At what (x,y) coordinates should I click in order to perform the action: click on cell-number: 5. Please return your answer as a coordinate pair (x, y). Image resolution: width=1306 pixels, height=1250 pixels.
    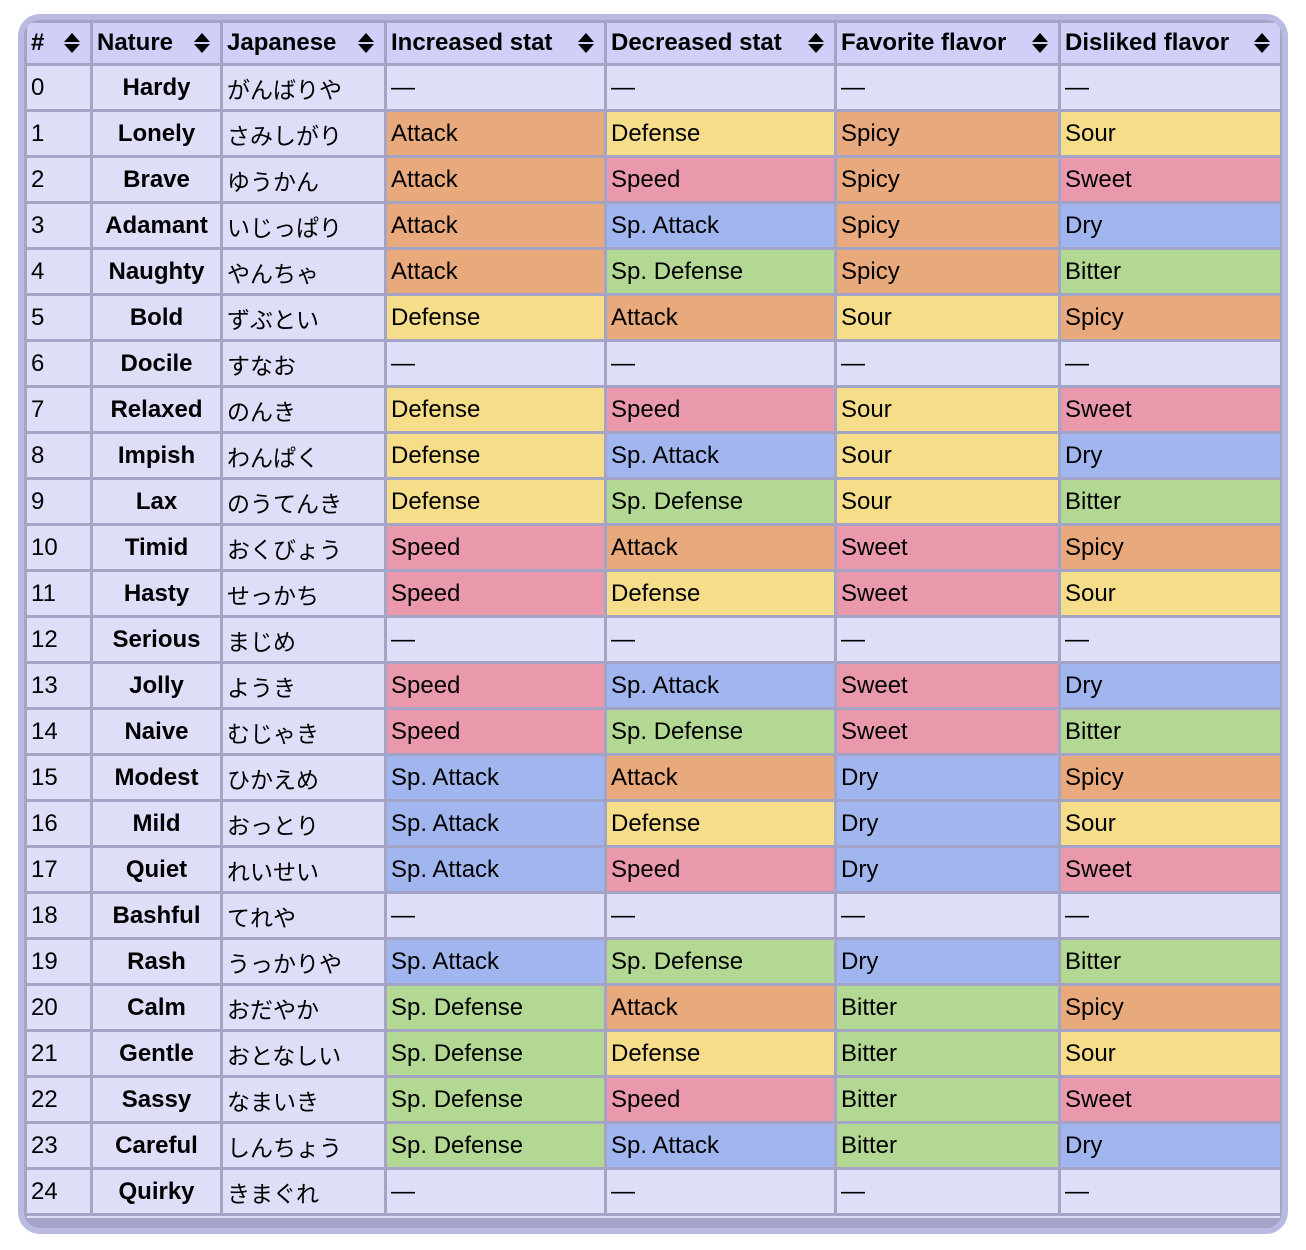
    Looking at the image, I should click on (58, 317).